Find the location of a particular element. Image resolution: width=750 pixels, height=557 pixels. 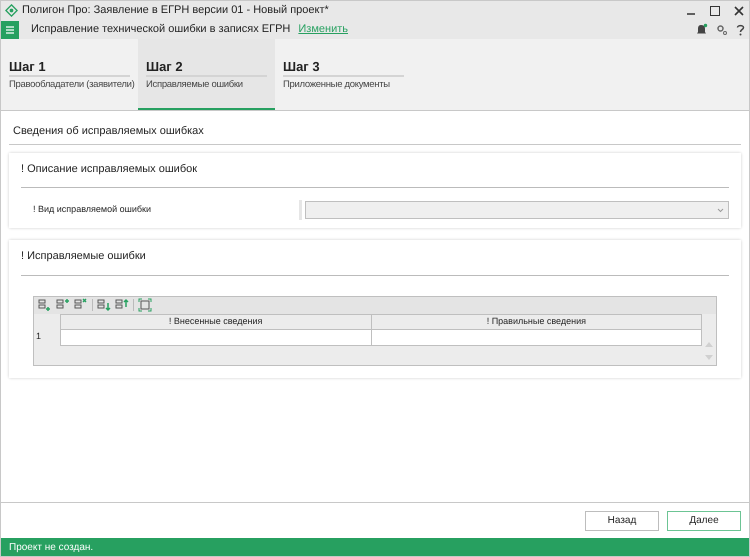

nav-button: Назад is located at coordinates (622, 520).